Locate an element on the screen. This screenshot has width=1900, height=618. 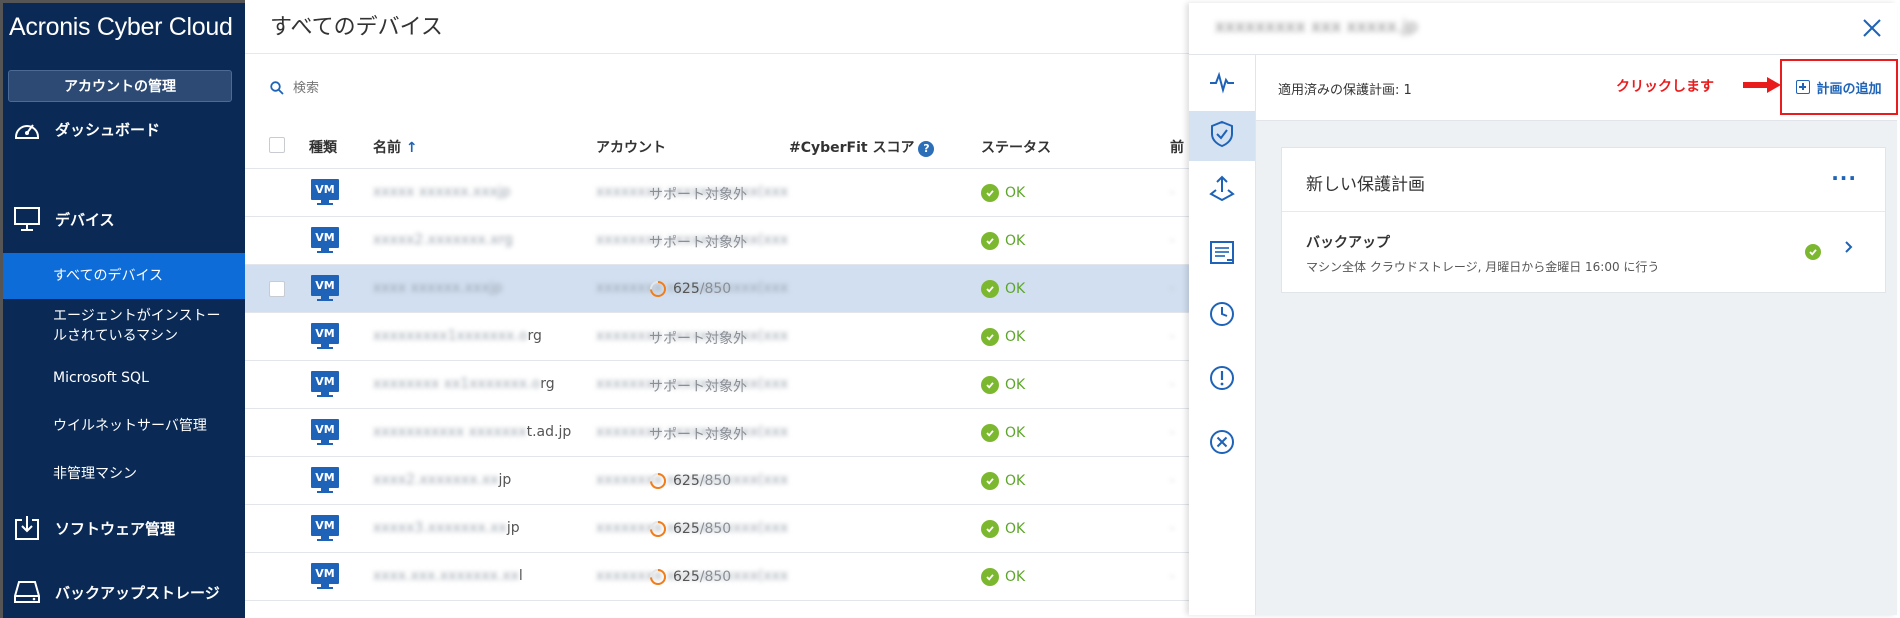
tab-delete is located at coordinates (1222, 444).